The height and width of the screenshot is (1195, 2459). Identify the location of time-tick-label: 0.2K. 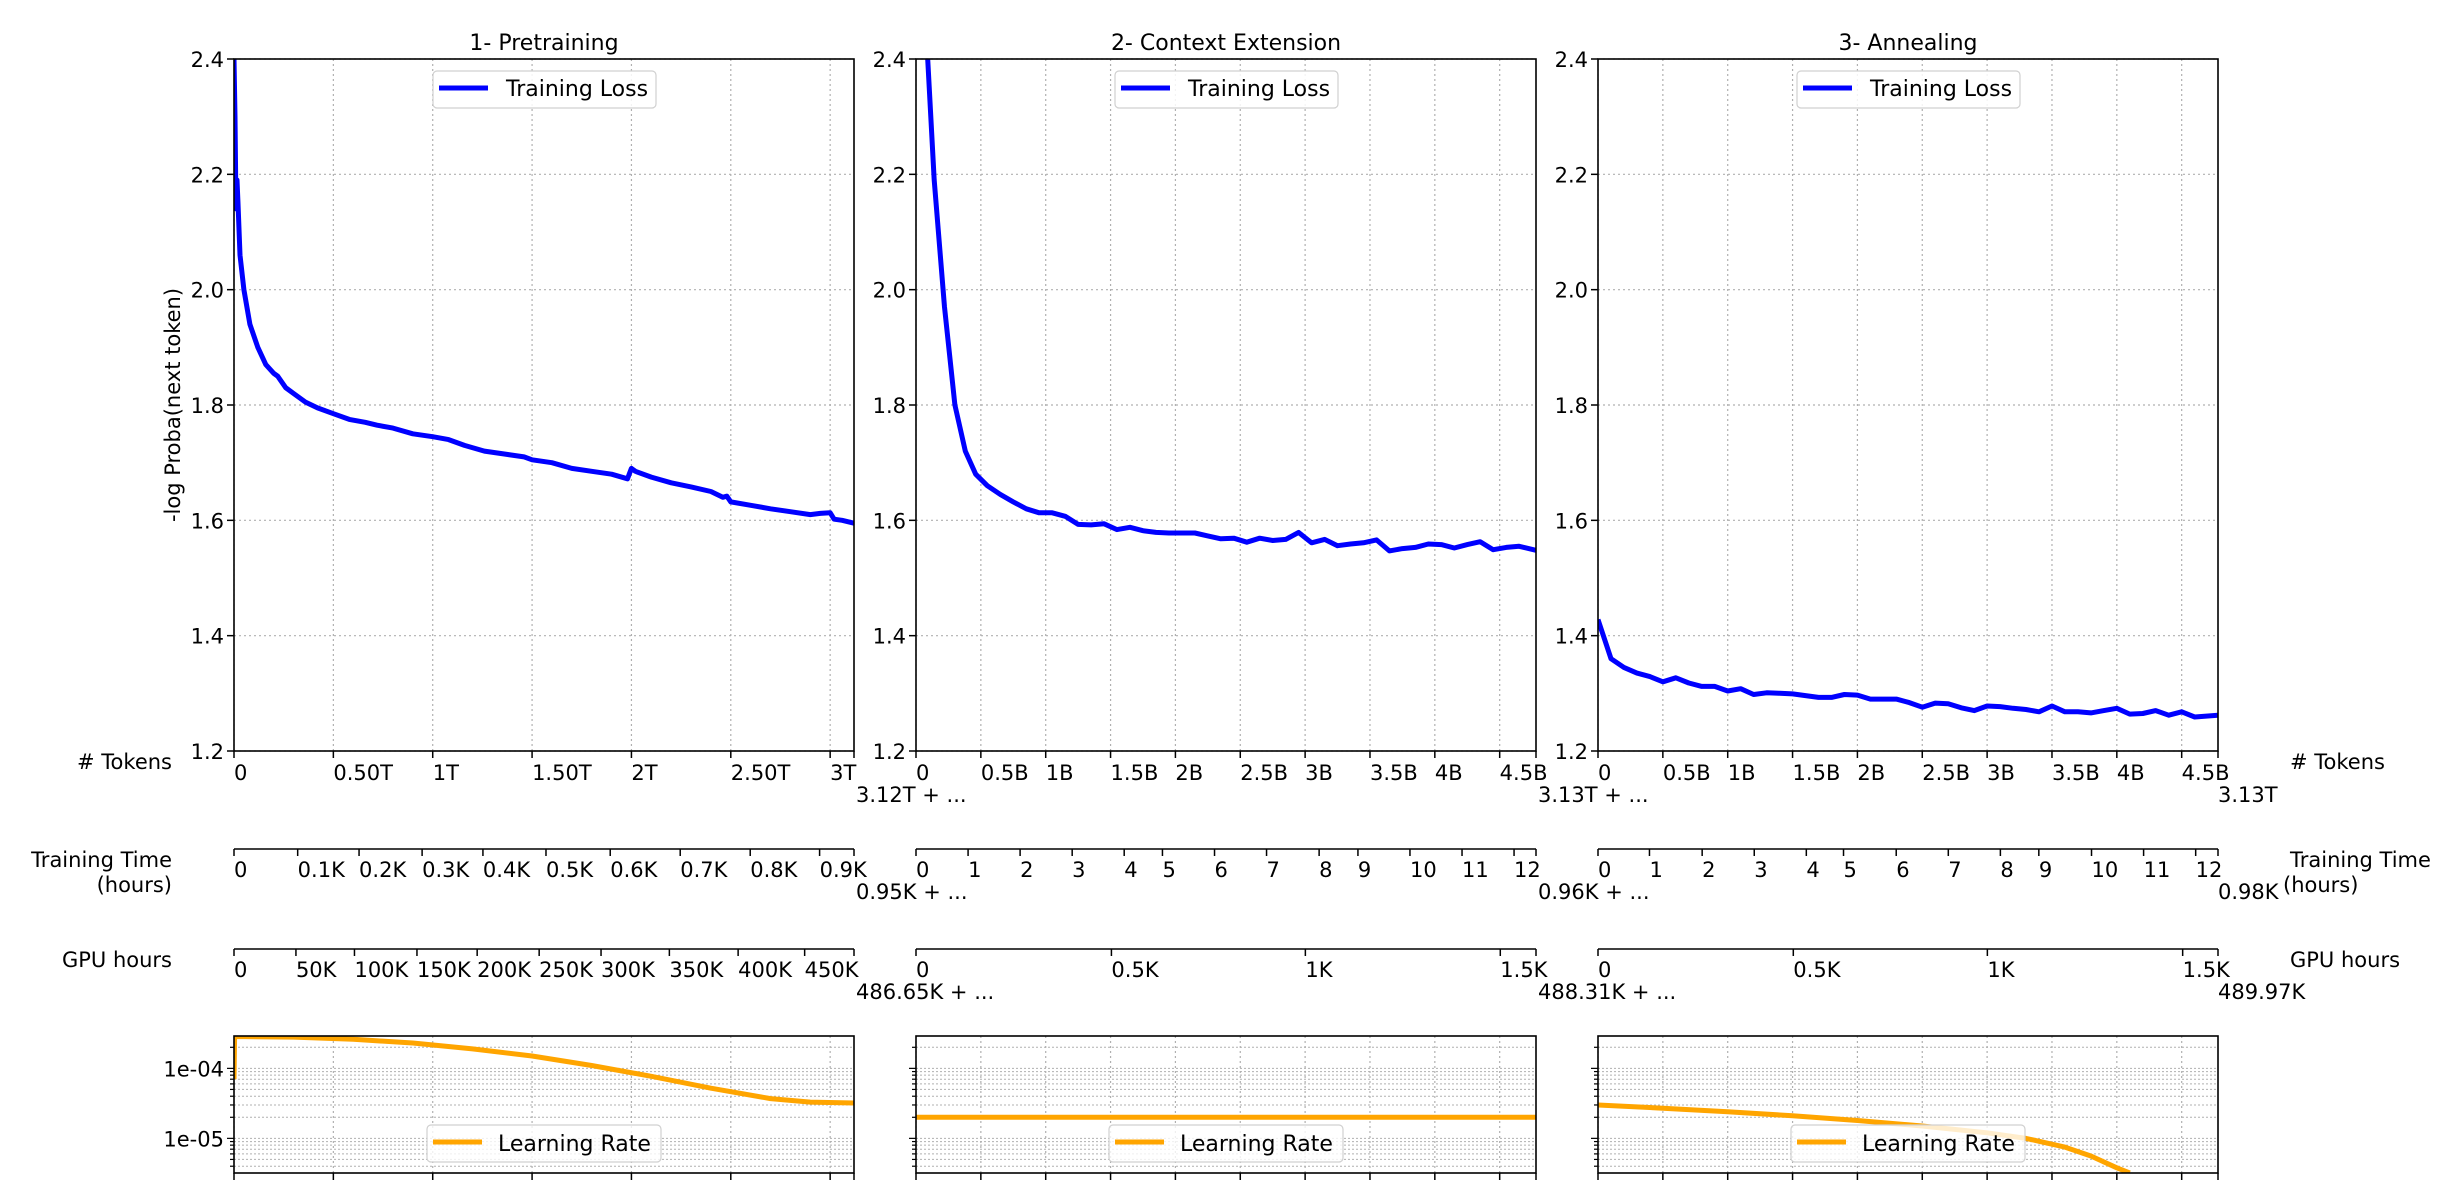
(383, 870).